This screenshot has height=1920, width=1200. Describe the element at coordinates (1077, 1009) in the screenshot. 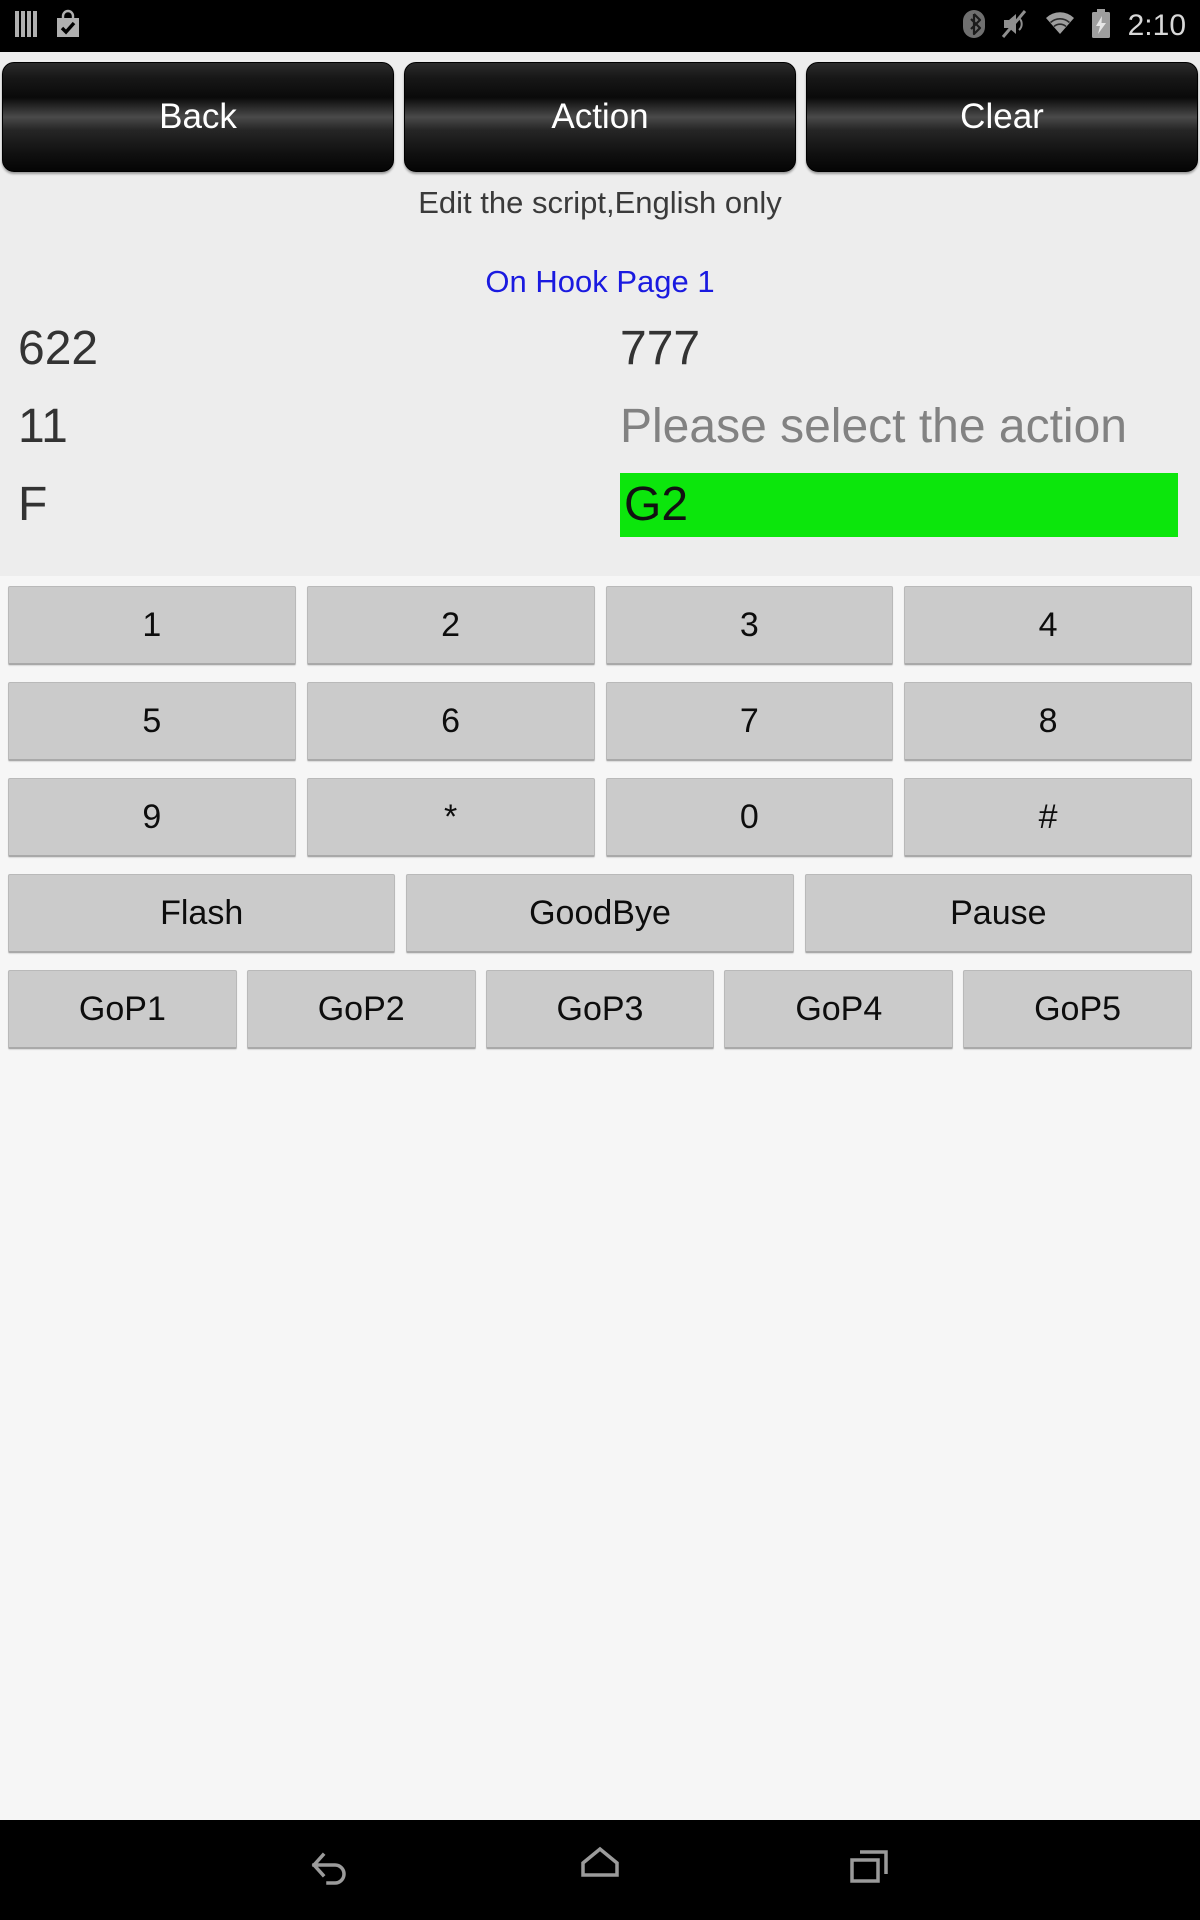

I see `gop5-button: GoP5` at that location.